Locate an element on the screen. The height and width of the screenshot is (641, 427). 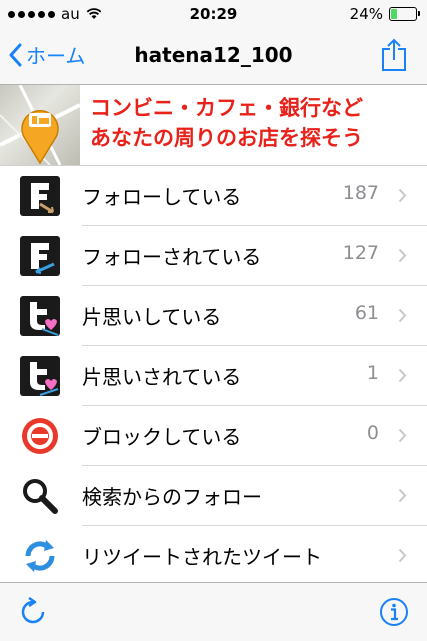
follow-f-icon is located at coordinates (40, 196).